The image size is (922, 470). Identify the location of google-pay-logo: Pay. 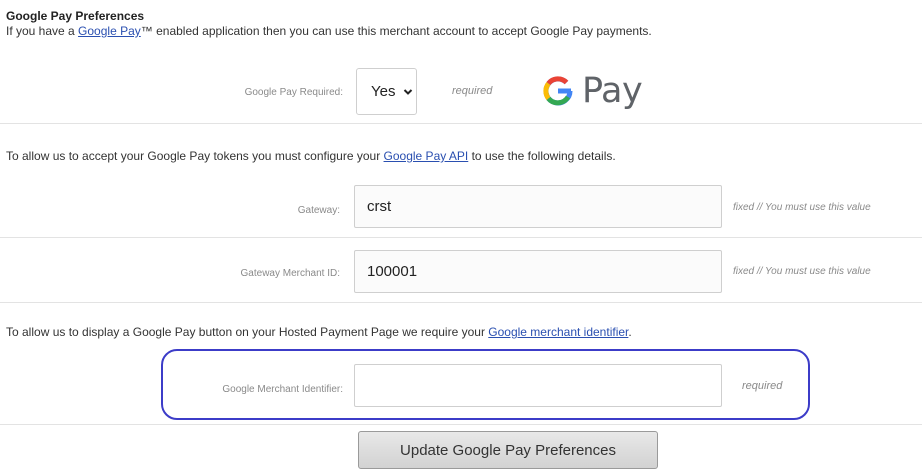
(591, 91).